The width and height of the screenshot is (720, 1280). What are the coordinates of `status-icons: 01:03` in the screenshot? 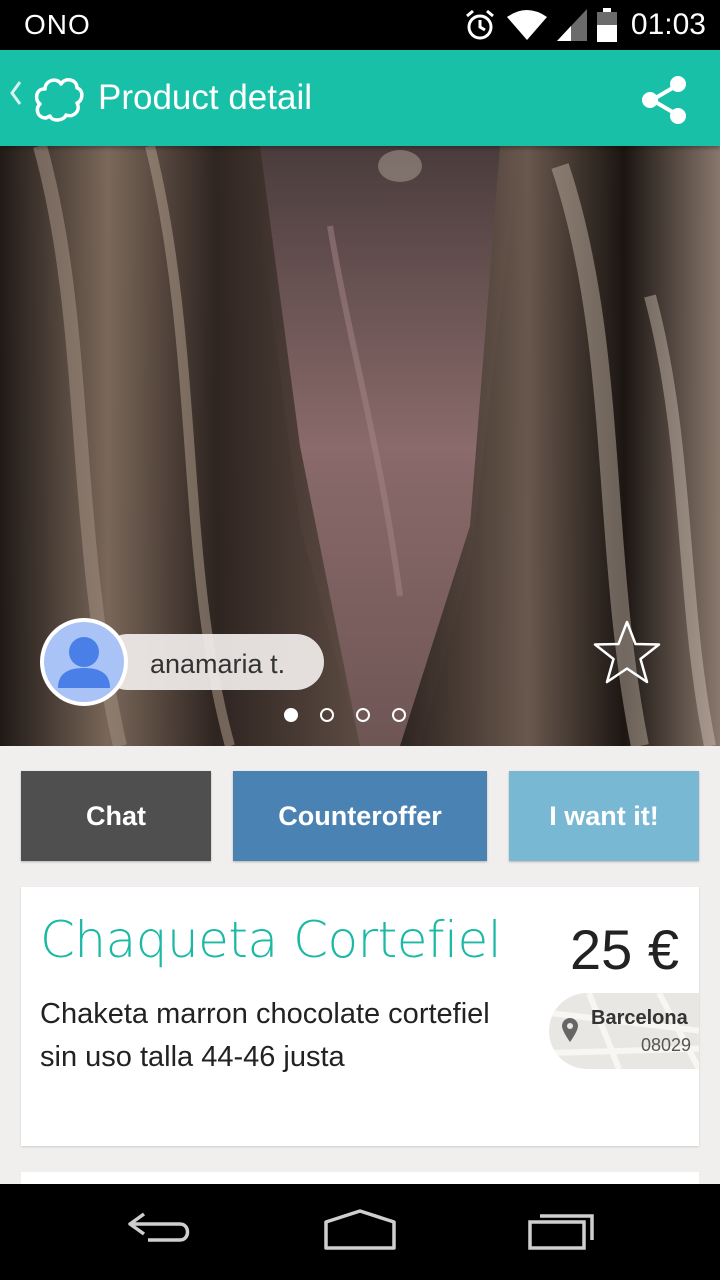 It's located at (584, 25).